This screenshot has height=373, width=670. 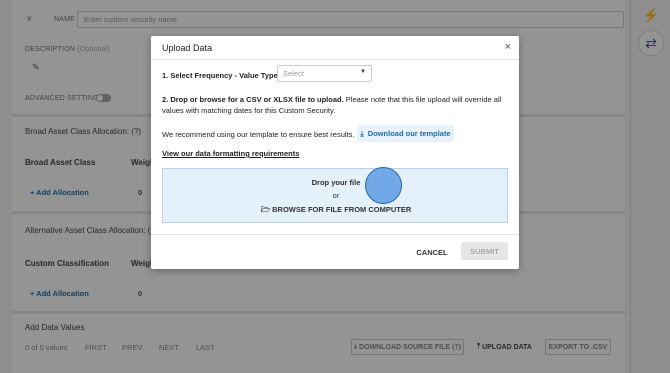 I want to click on download-icon: ⤓, so click(x=362, y=133).